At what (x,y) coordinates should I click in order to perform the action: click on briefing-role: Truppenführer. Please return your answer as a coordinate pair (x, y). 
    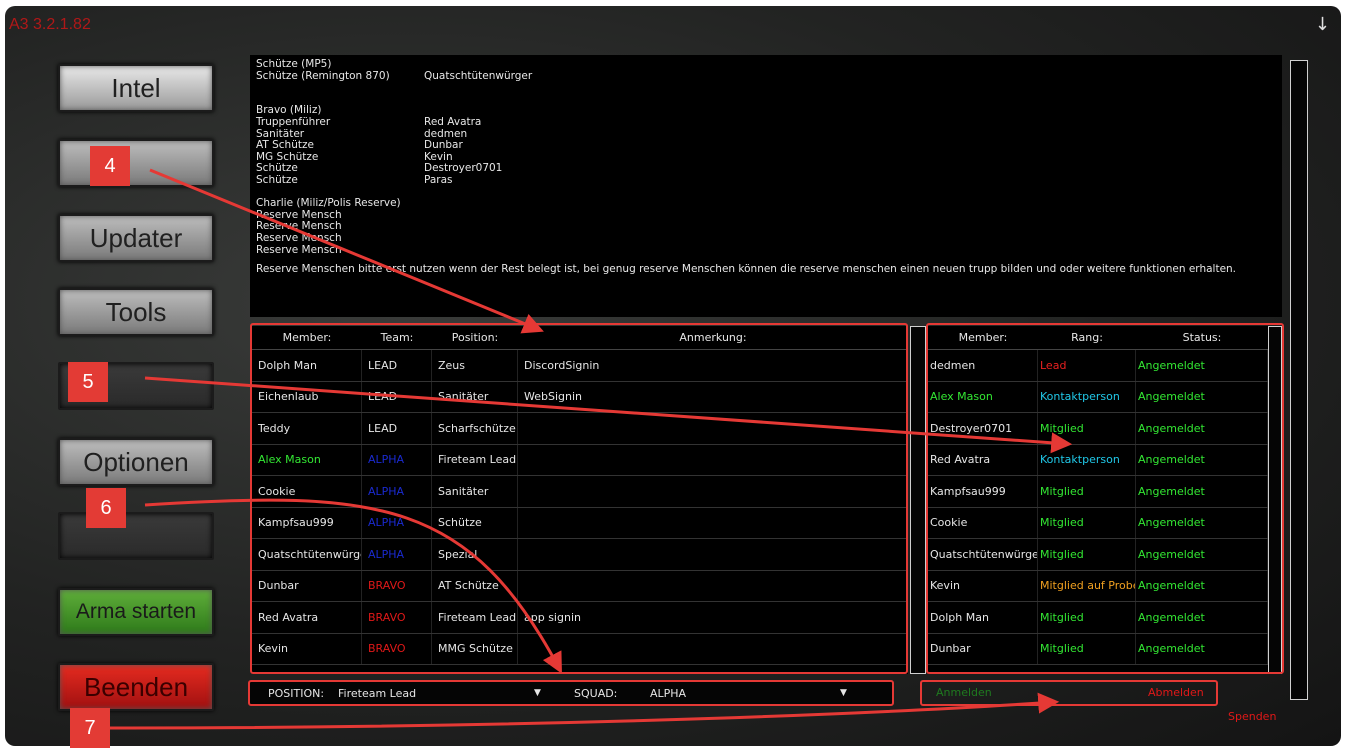
    Looking at the image, I should click on (293, 121).